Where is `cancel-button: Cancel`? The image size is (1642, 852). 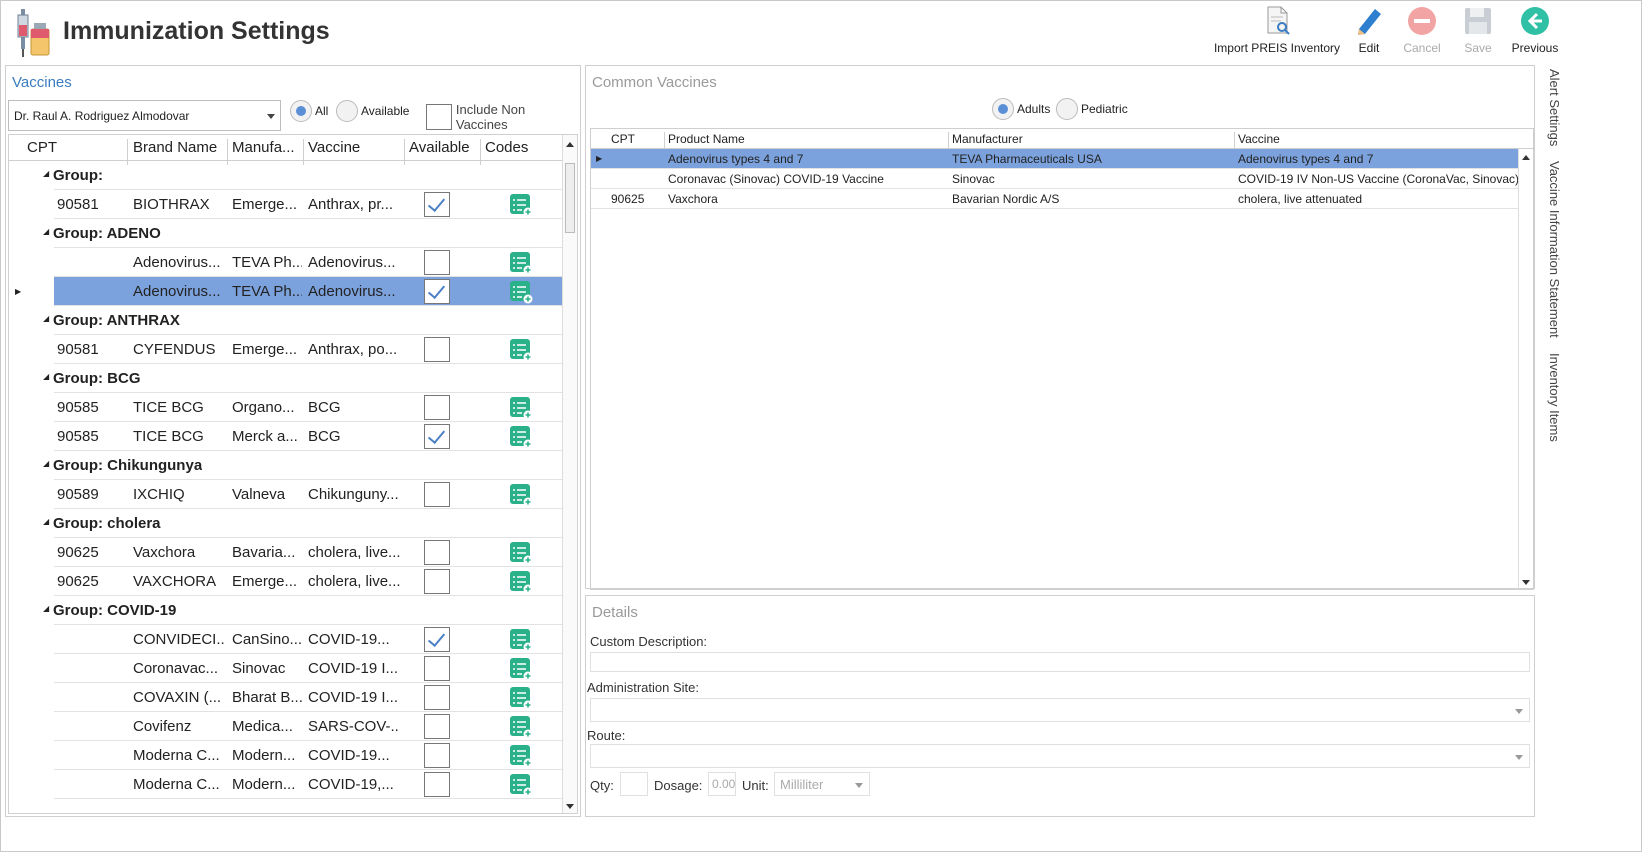
cancel-button: Cancel is located at coordinates (1422, 33).